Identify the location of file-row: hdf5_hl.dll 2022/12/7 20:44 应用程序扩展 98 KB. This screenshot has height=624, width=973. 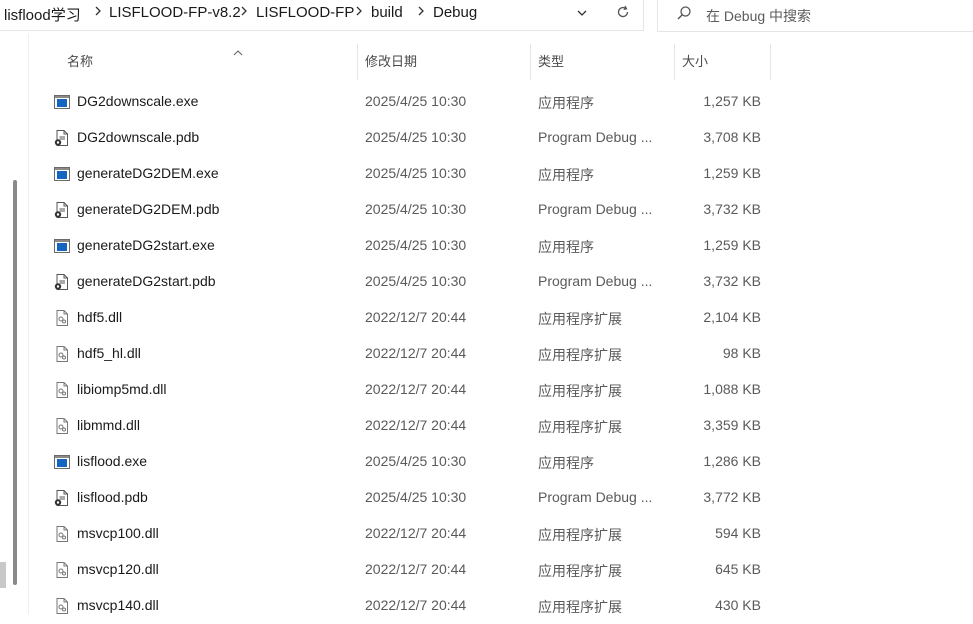
(409, 354).